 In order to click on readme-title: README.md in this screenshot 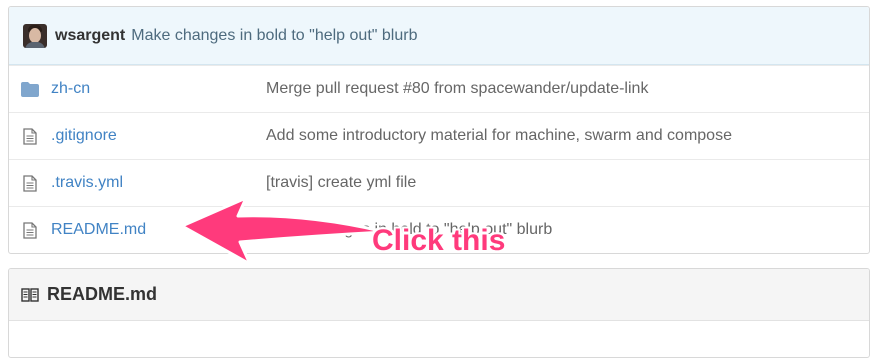, I will do `click(102, 294)`.